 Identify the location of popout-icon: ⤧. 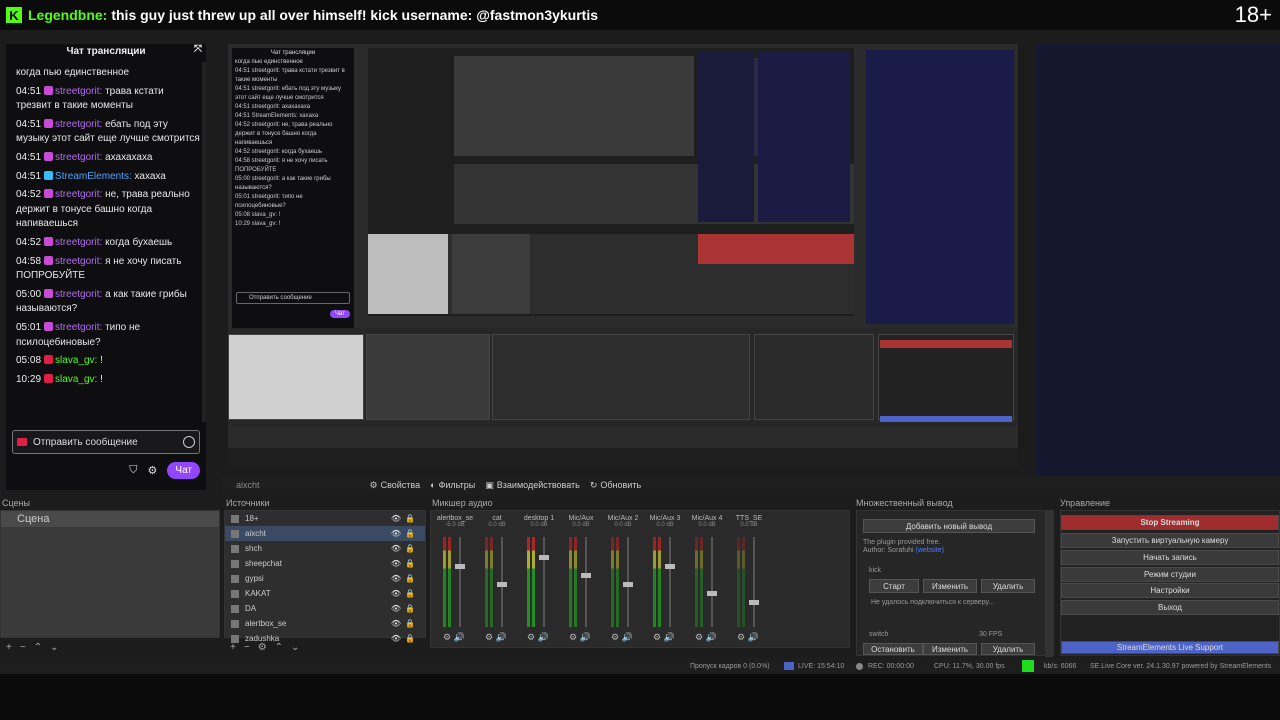
(198, 49).